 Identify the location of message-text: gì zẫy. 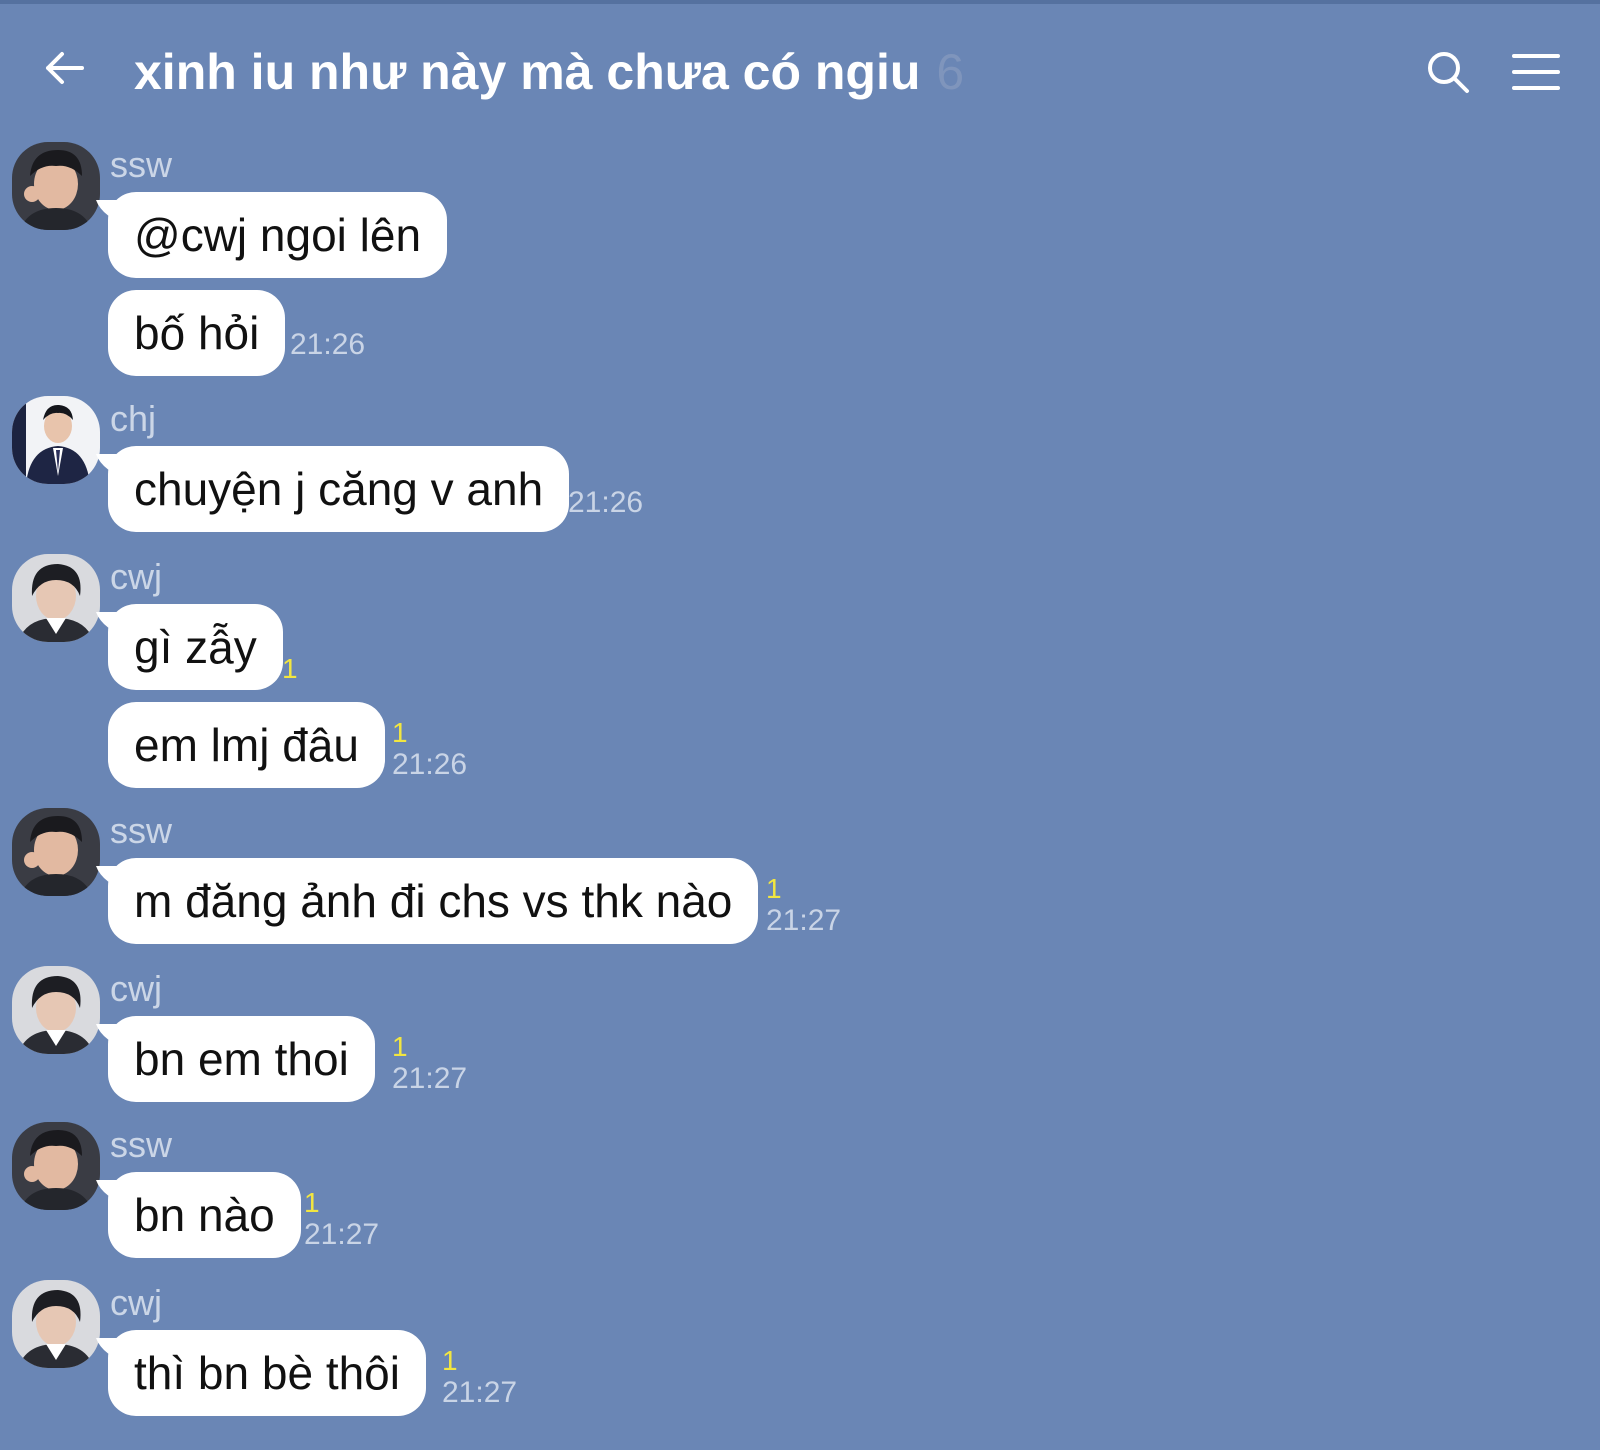
(195, 647).